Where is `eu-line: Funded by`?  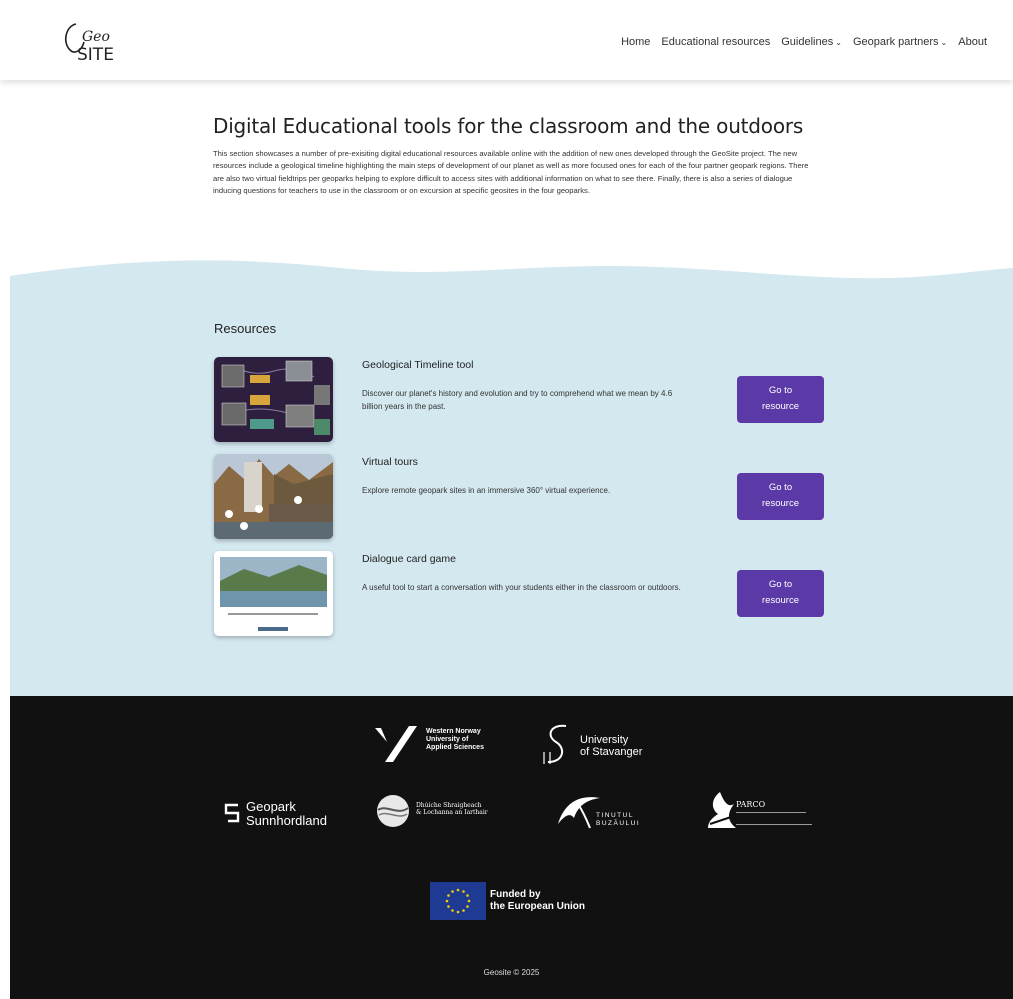 eu-line: Funded by is located at coordinates (515, 894).